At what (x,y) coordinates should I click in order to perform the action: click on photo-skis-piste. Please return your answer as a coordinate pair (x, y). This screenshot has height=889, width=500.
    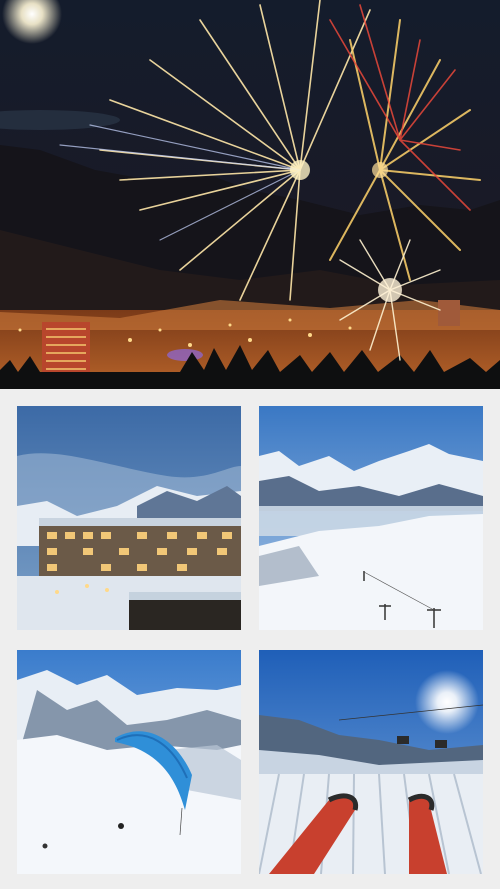
    Looking at the image, I should click on (371, 762).